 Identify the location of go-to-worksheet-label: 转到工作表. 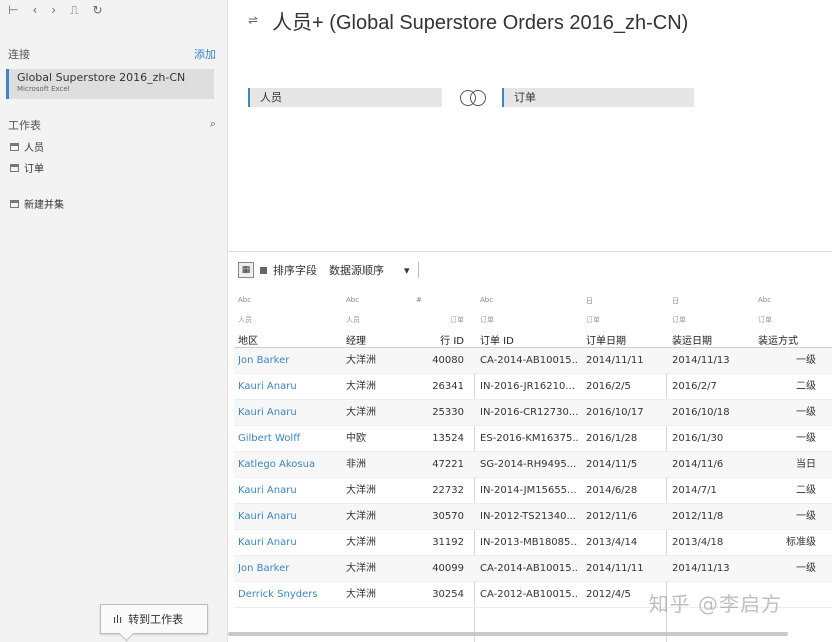
(156, 619).